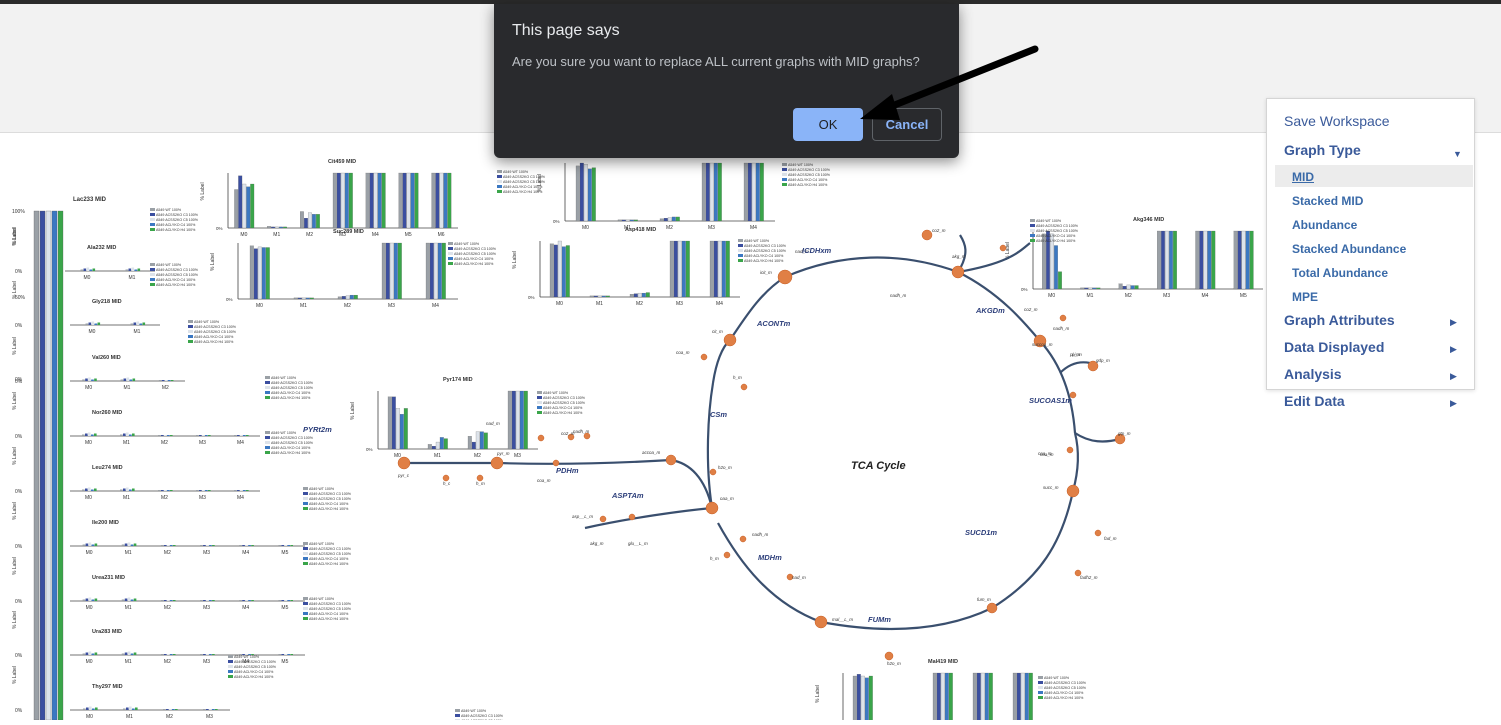  Describe the element at coordinates (1322, 150) in the screenshot. I see `graph-type-header: Graph Type` at that location.